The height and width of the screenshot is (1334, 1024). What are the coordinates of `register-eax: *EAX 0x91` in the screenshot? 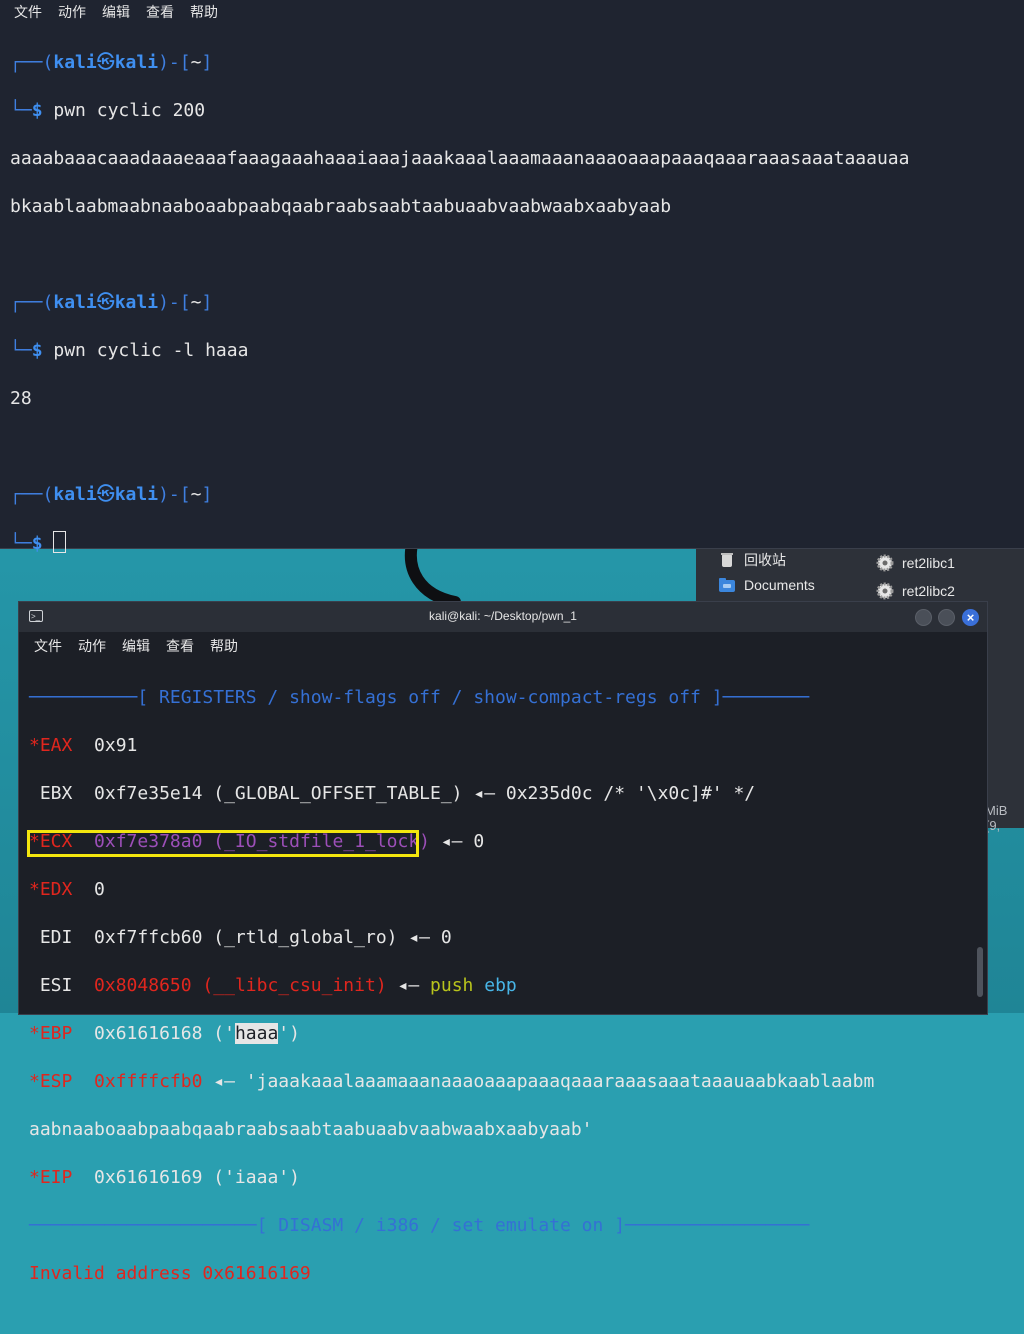 It's located at (83, 745).